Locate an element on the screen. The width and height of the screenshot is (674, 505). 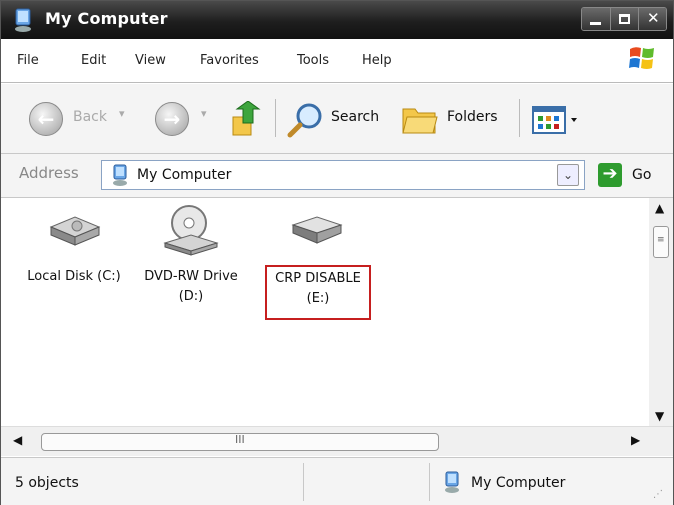
title-bar: My Computer ✕ is located at coordinates (337, 20).